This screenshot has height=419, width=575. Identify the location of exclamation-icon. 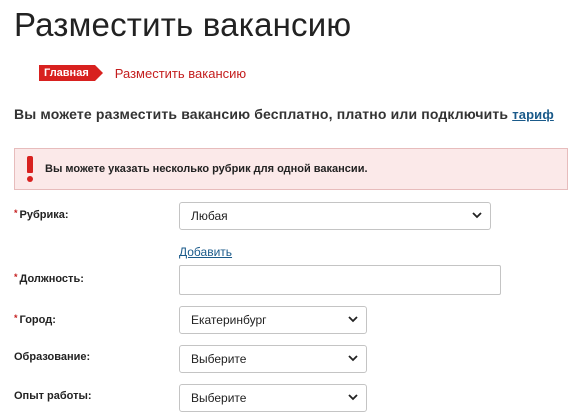
(30, 169).